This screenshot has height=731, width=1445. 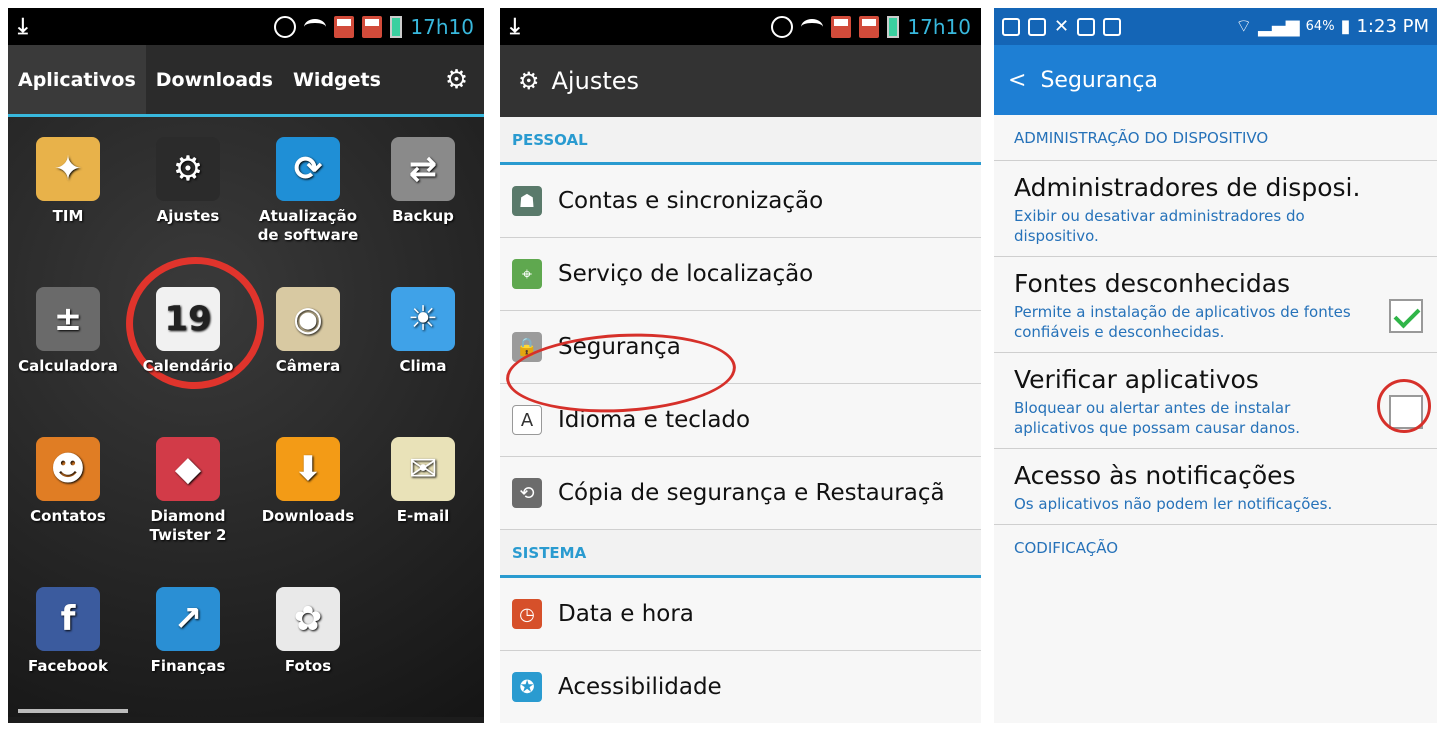 I want to click on app-label: Fotos, so click(x=308, y=666).